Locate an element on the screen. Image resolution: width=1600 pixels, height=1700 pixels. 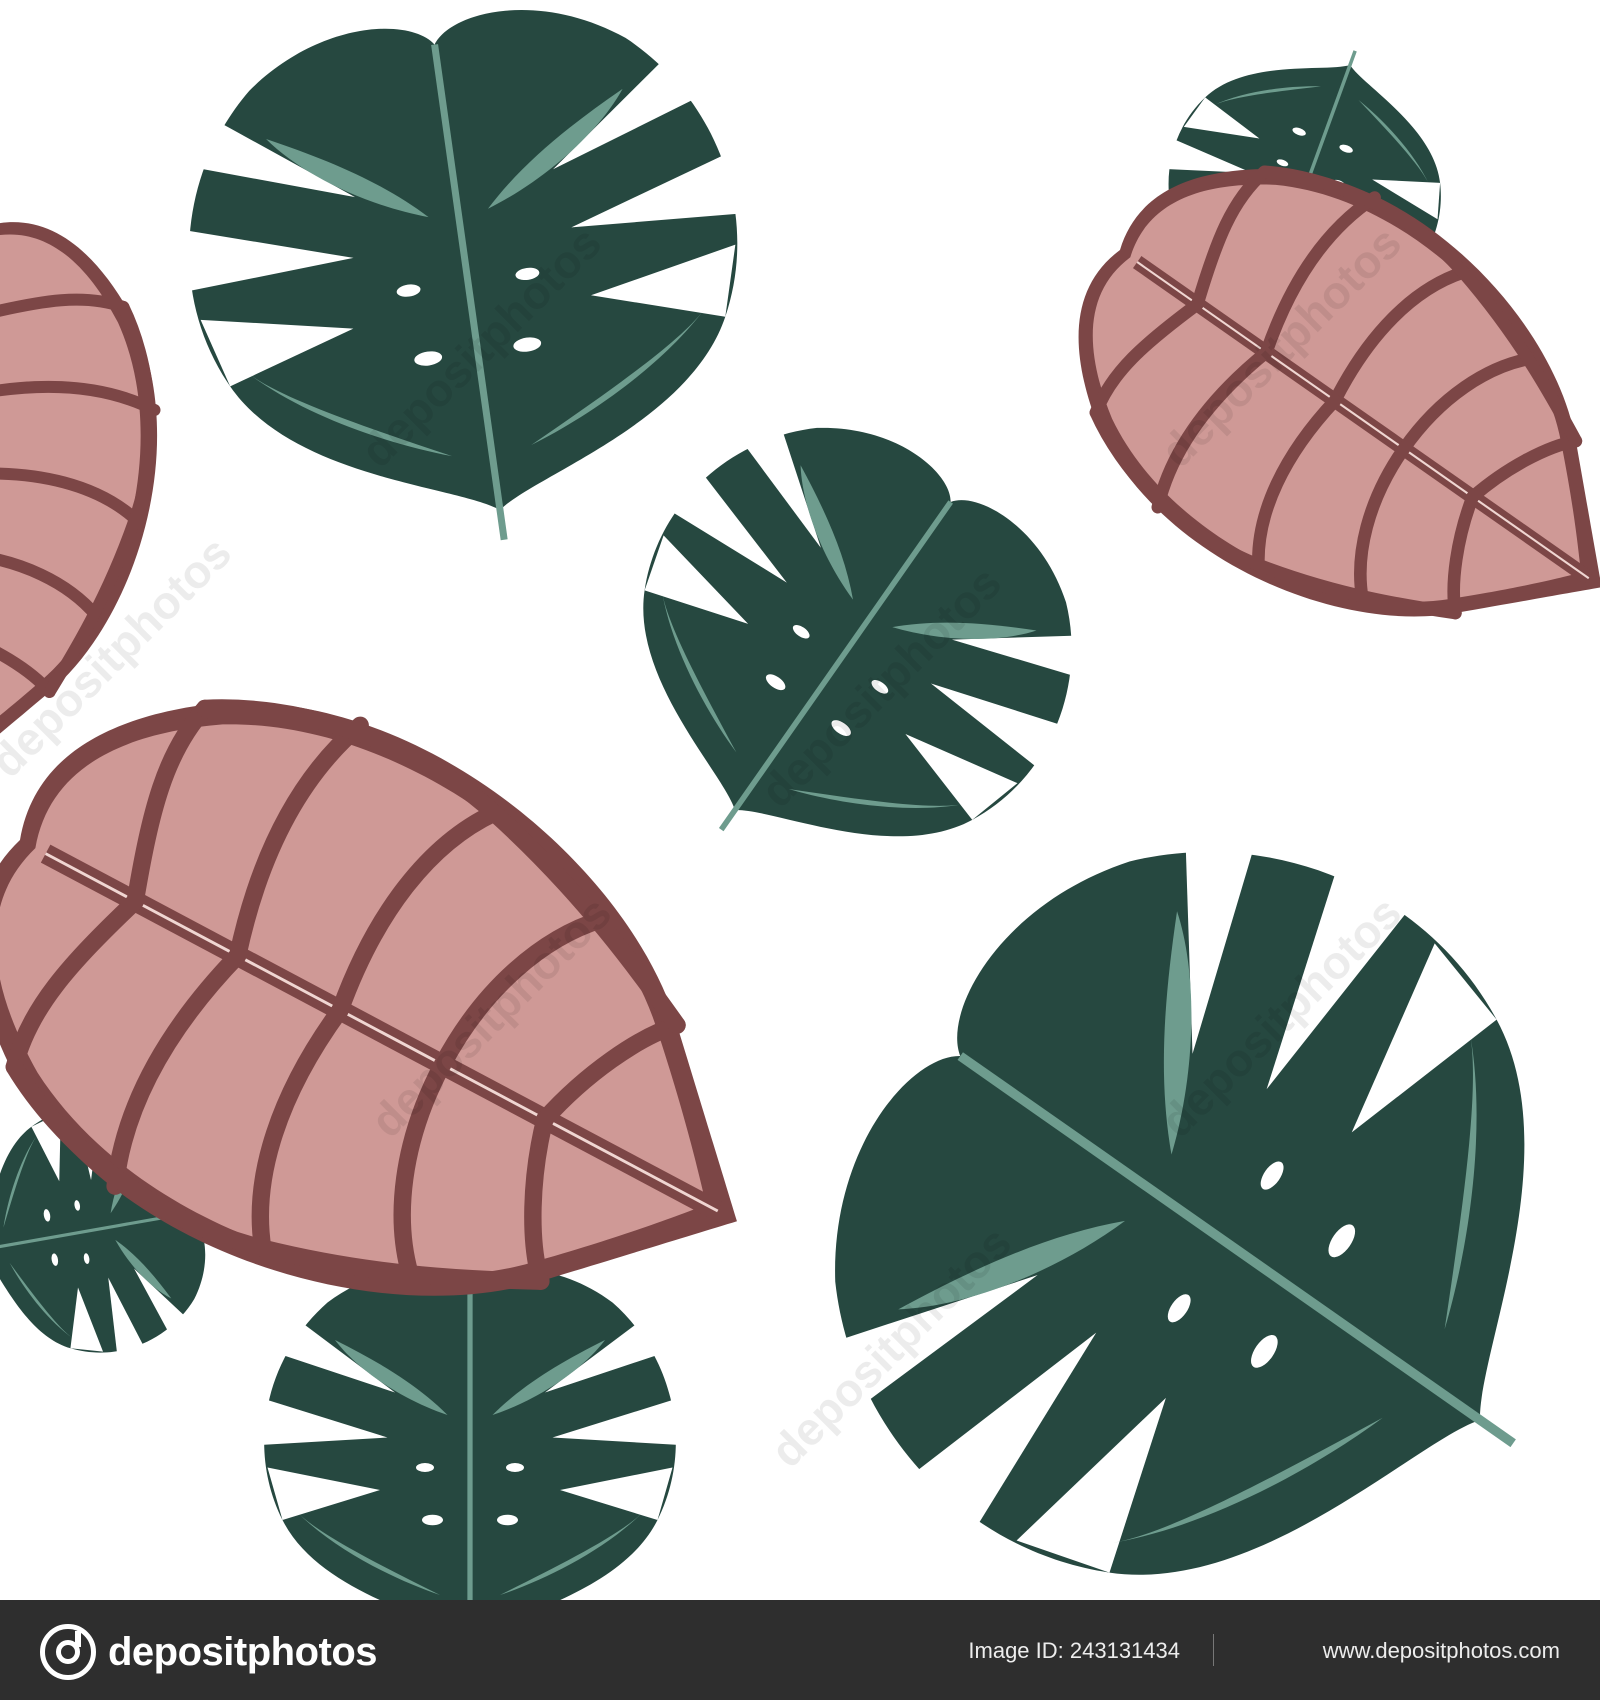
brand-name: depositphotos is located at coordinates (243, 1651).